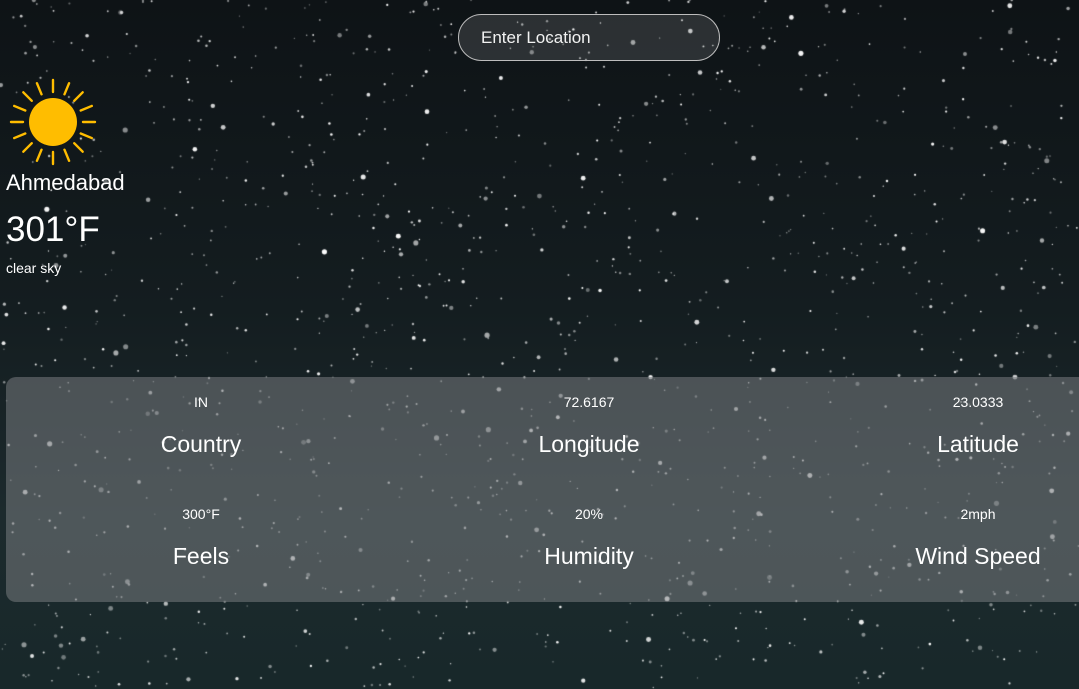  I want to click on longitude-value: 72.6167, so click(589, 402).